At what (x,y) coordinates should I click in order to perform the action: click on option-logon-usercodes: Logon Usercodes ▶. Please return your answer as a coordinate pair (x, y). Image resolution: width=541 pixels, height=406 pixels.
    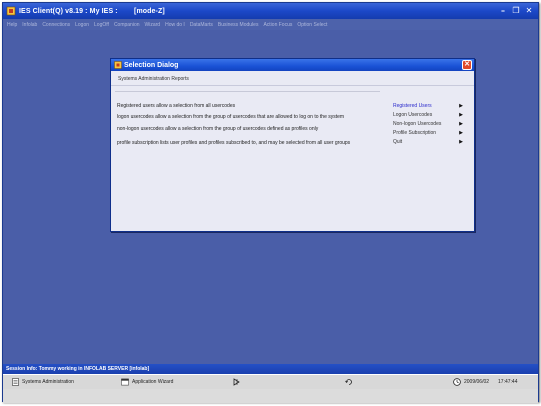
    Looking at the image, I should click on (428, 114).